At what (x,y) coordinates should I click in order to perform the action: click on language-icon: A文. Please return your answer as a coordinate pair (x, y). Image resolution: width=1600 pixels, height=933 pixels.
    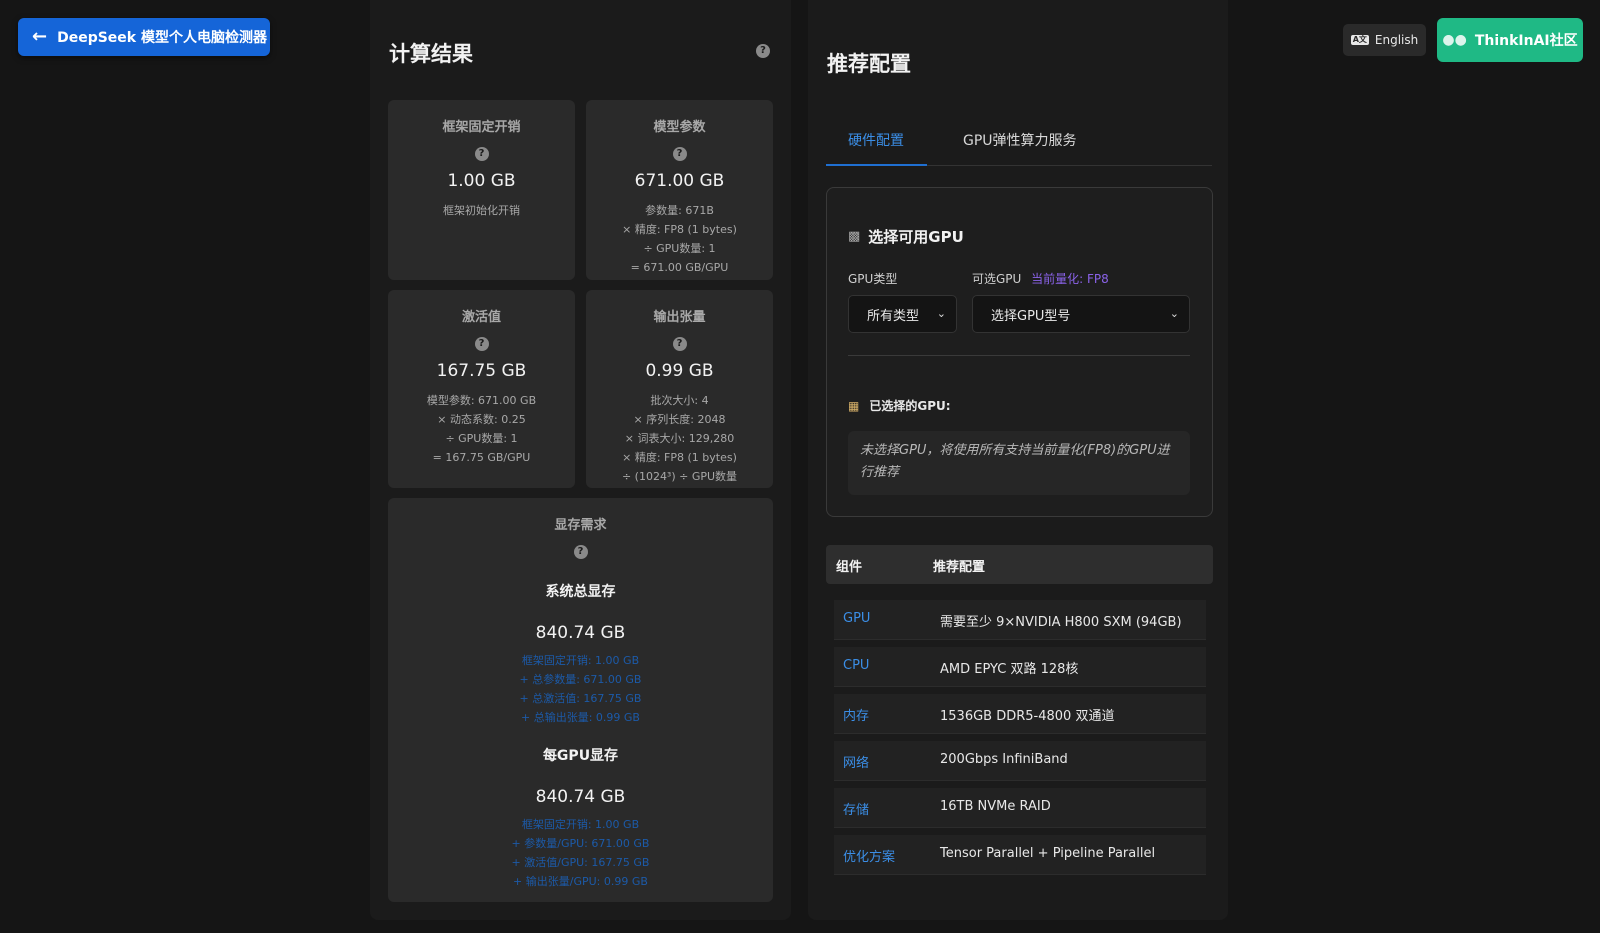
    Looking at the image, I should click on (1359, 40).